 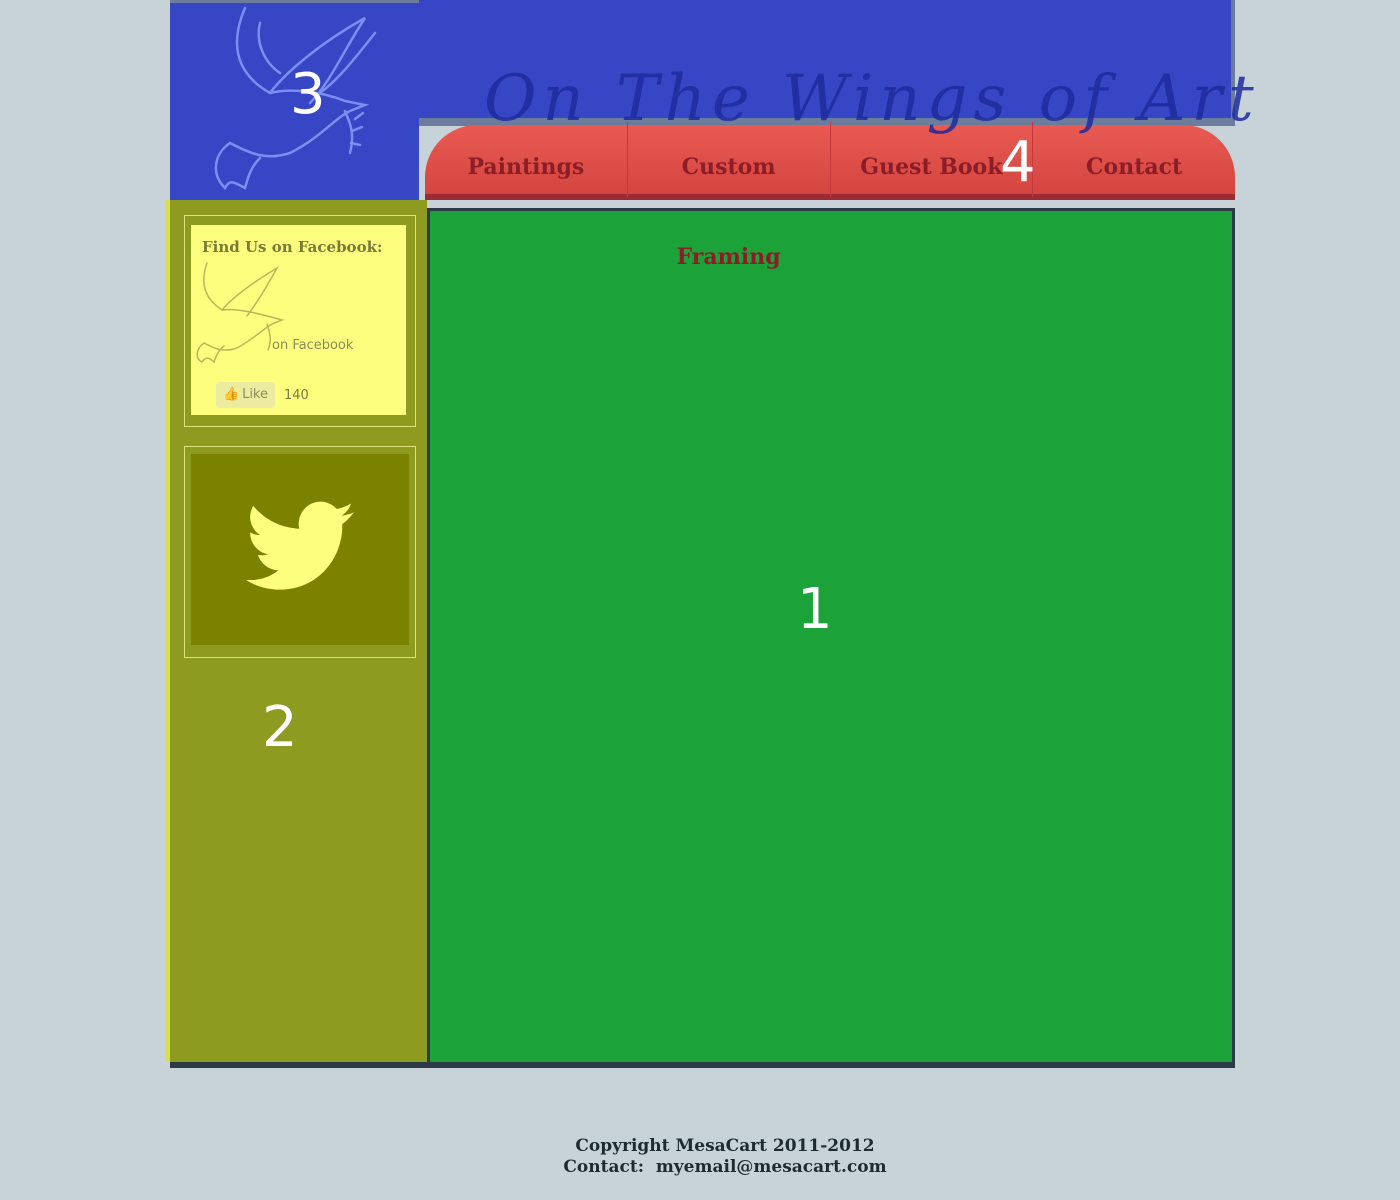 I want to click on facebook-like-count: 140, so click(x=296, y=395).